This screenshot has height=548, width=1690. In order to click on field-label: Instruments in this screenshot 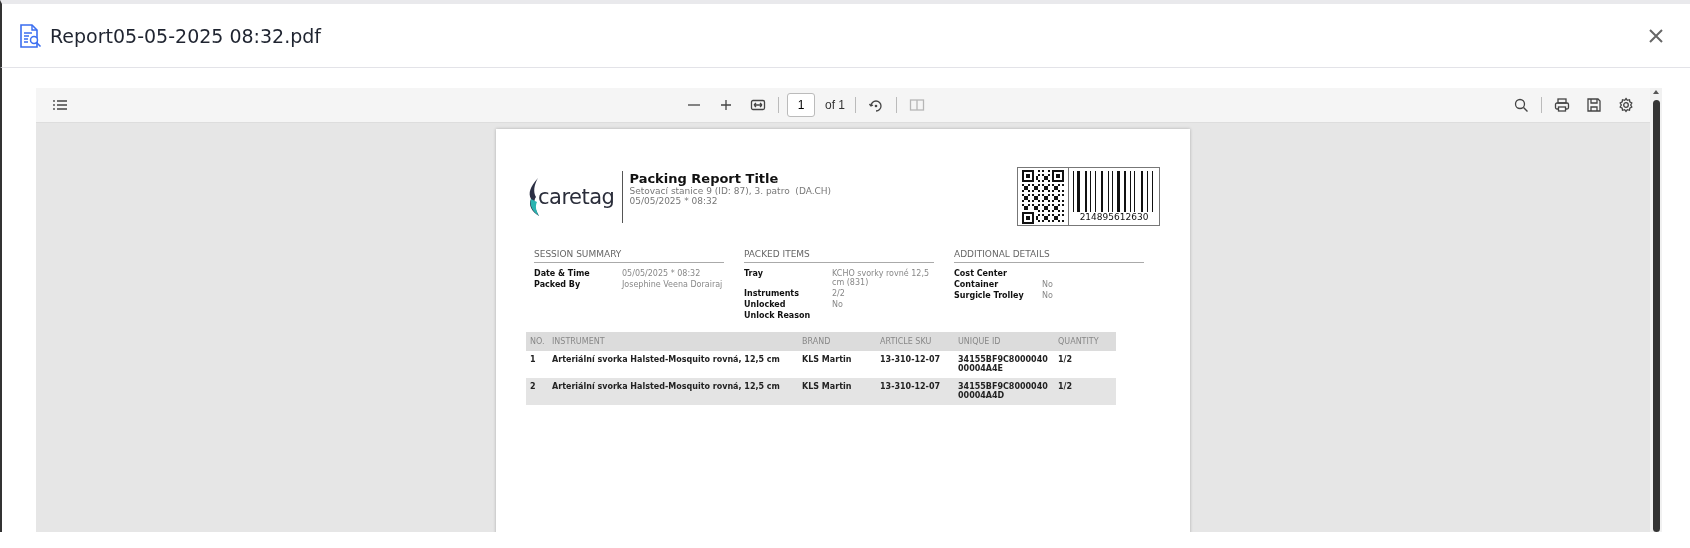, I will do `click(772, 293)`.